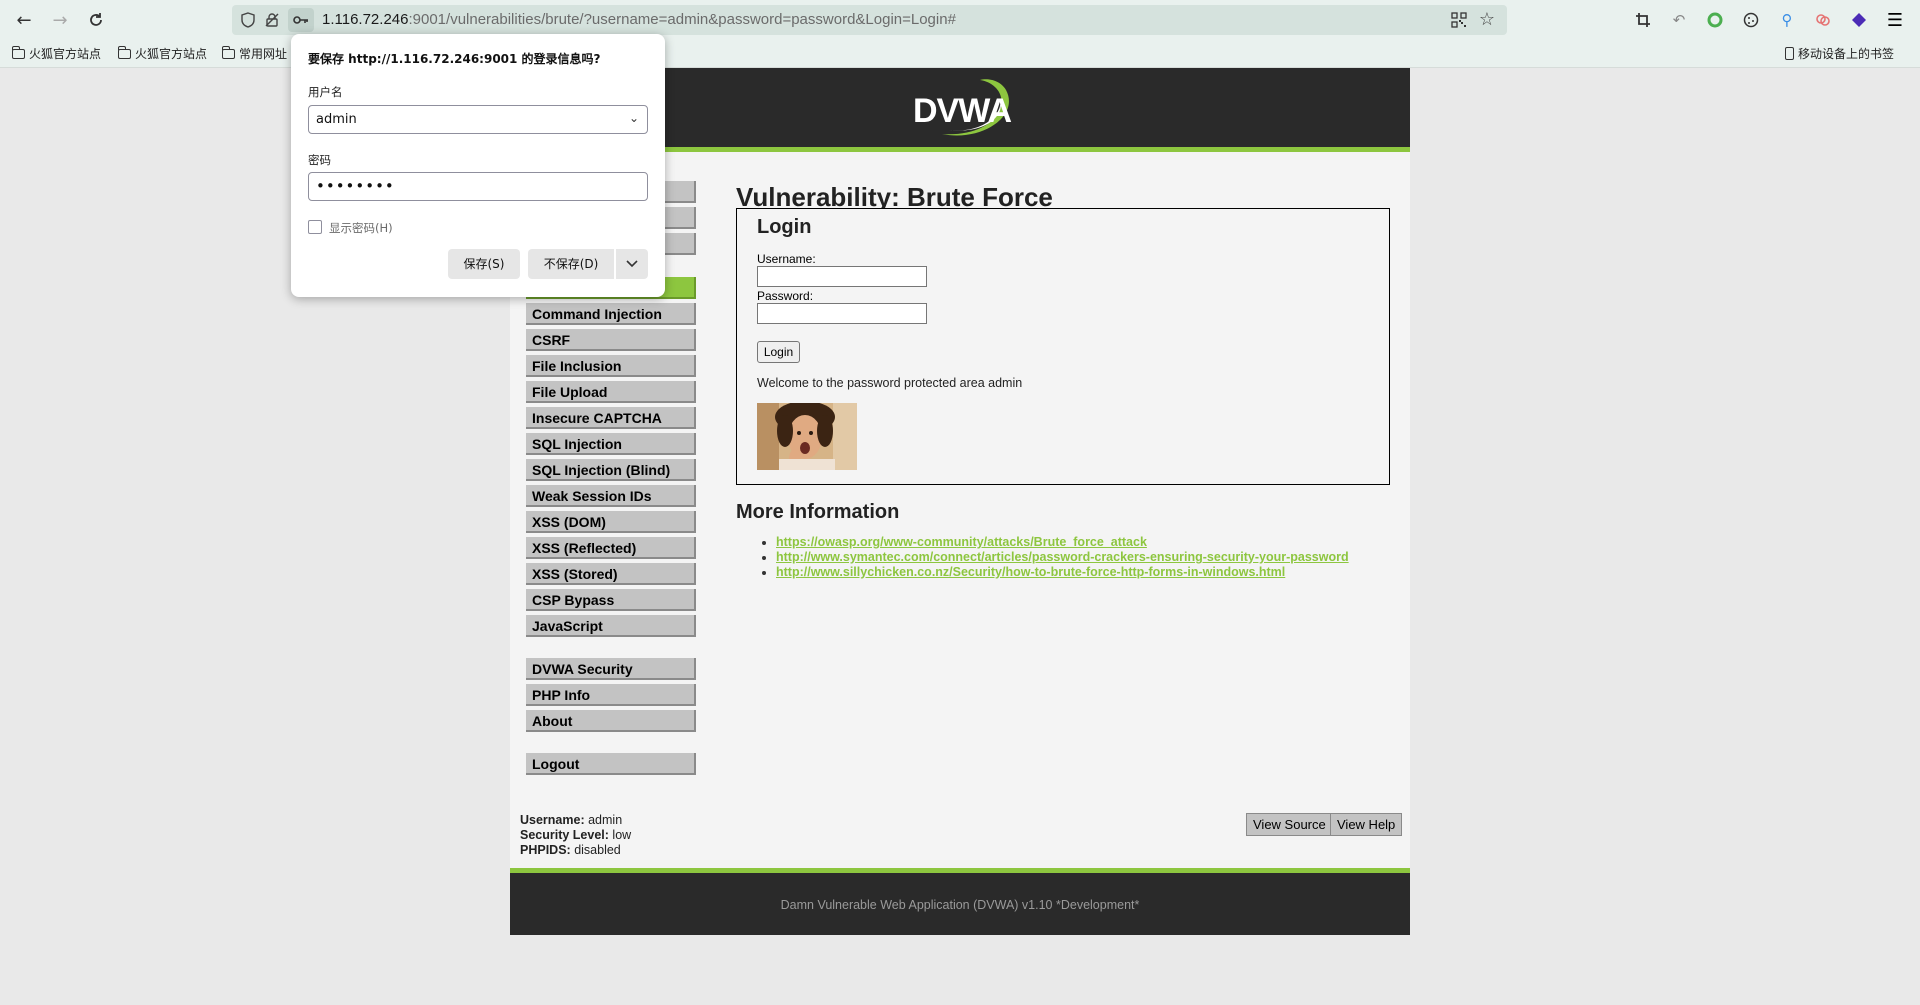 The width and height of the screenshot is (1920, 1005). I want to click on password-input, so click(842, 313).